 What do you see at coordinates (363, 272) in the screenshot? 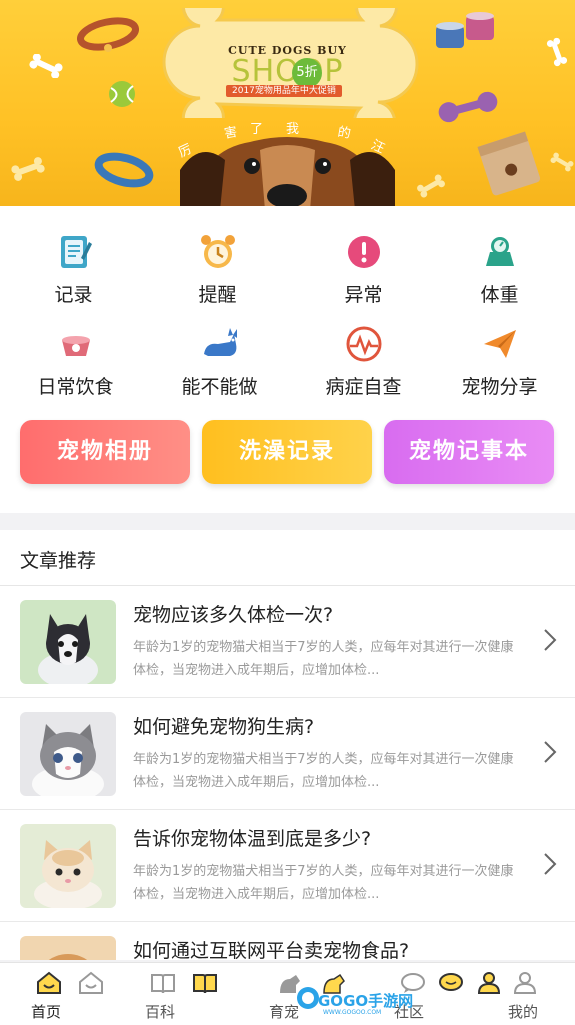
I see `function-abnormal: 异常` at bounding box center [363, 272].